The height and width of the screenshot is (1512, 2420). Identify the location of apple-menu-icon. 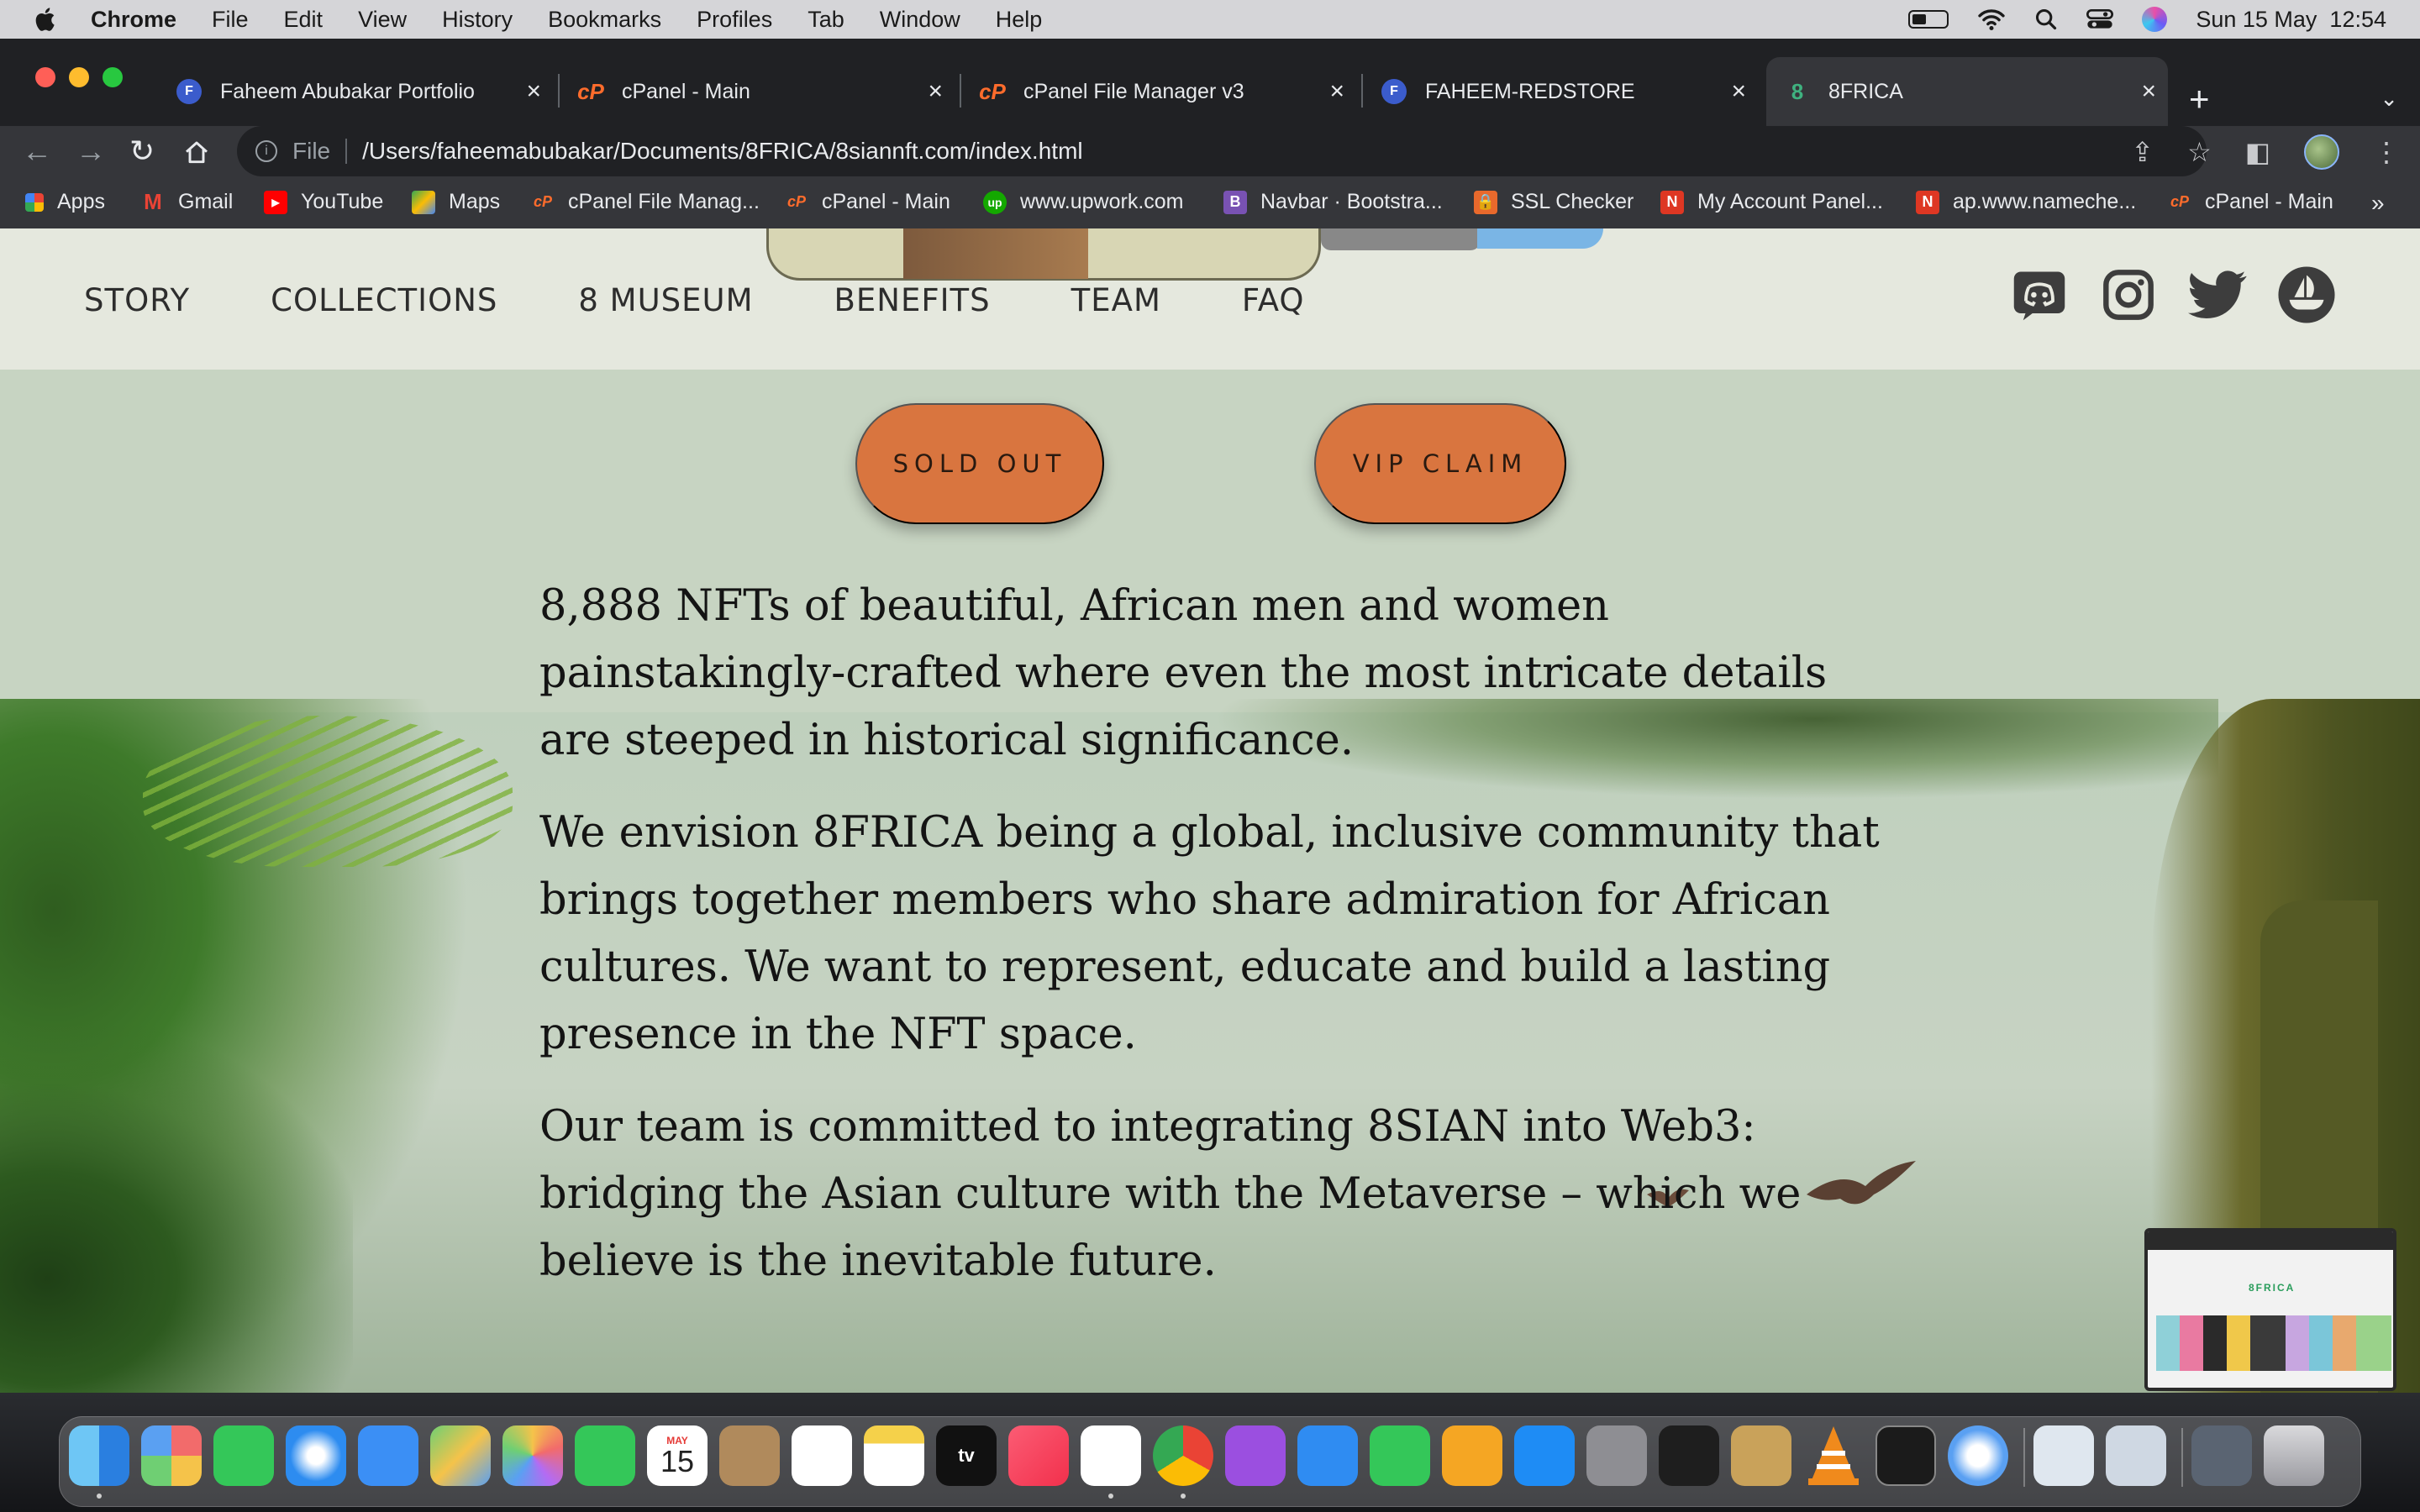
(46, 19).